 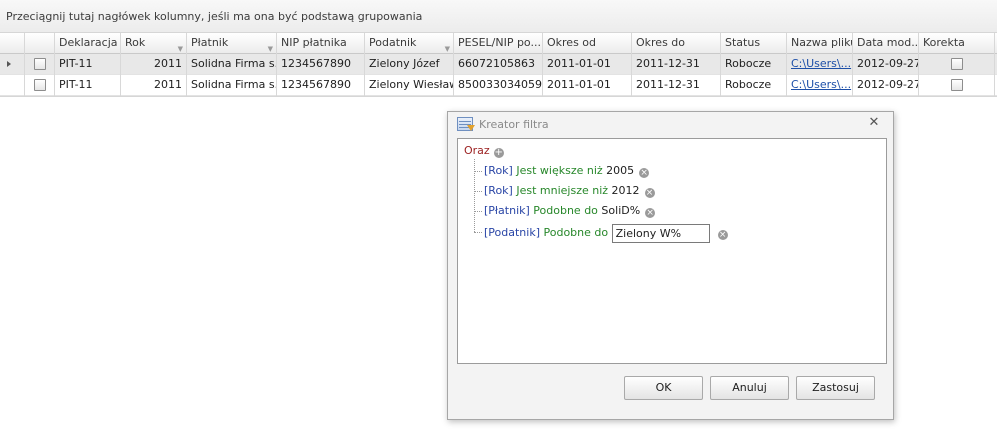 I want to click on column-header-korekta: Korekta, so click(x=957, y=43).